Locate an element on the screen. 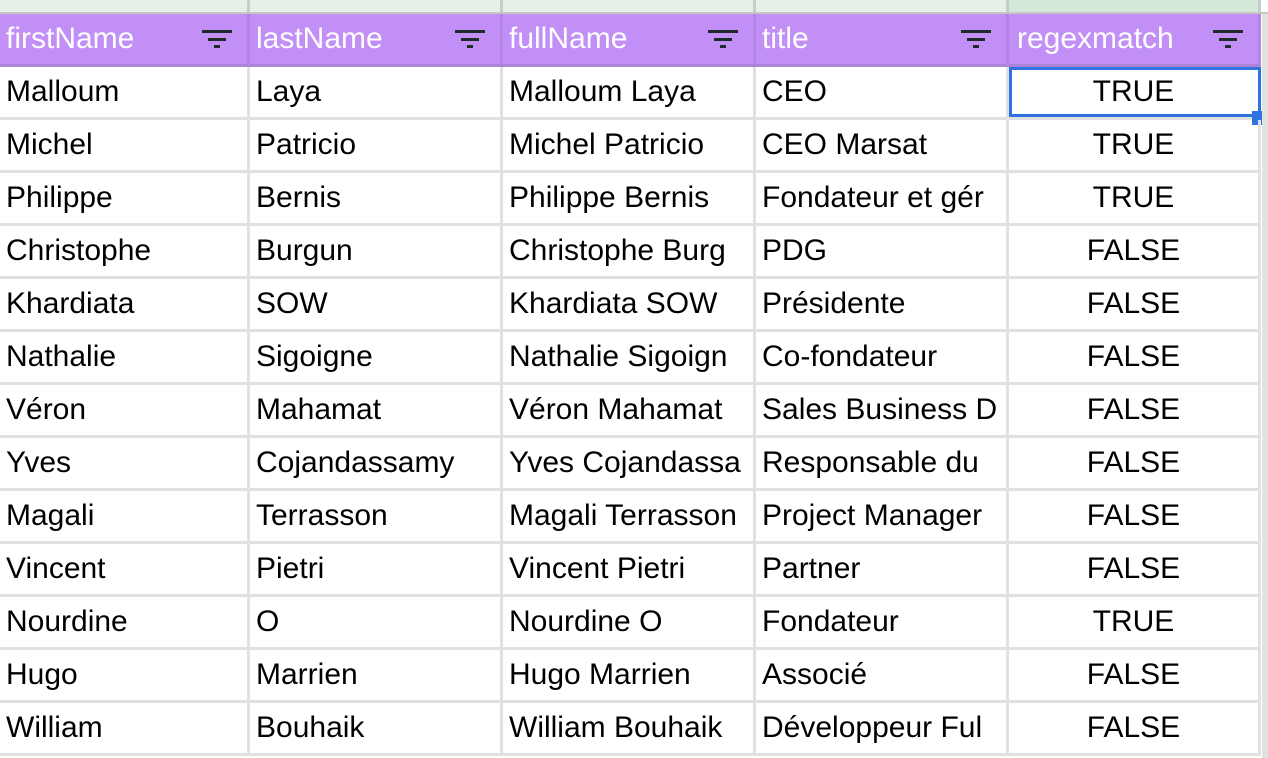 This screenshot has width=1268, height=758. cell-firstName: Philippe is located at coordinates (125, 198).